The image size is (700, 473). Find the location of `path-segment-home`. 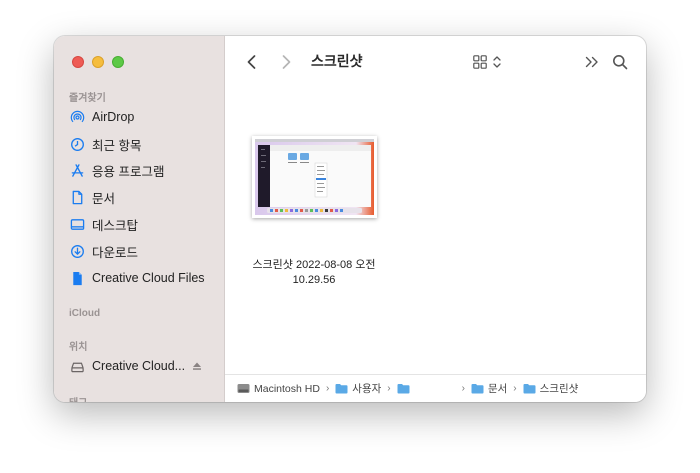

path-segment-home is located at coordinates (426, 388).